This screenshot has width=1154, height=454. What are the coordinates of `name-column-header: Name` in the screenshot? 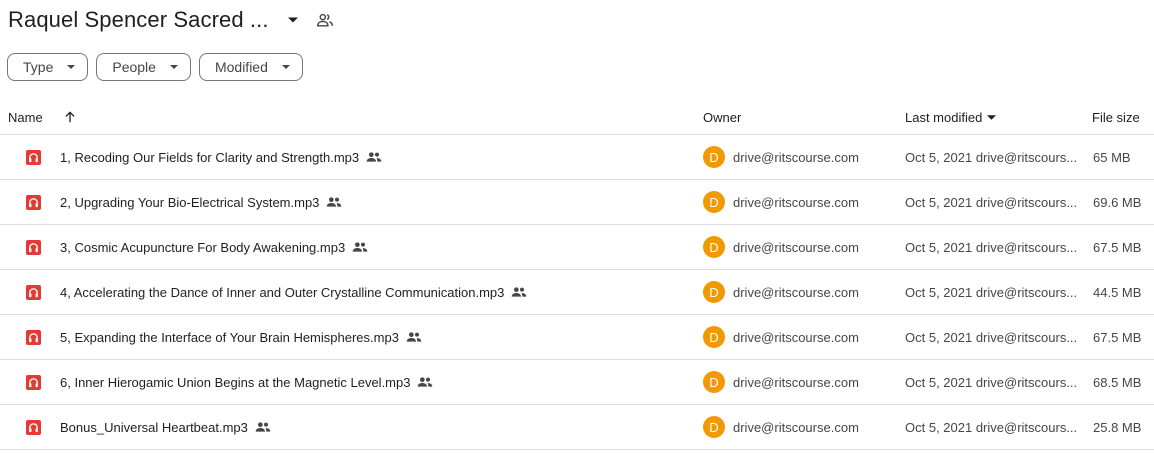 It's located at (25, 117).